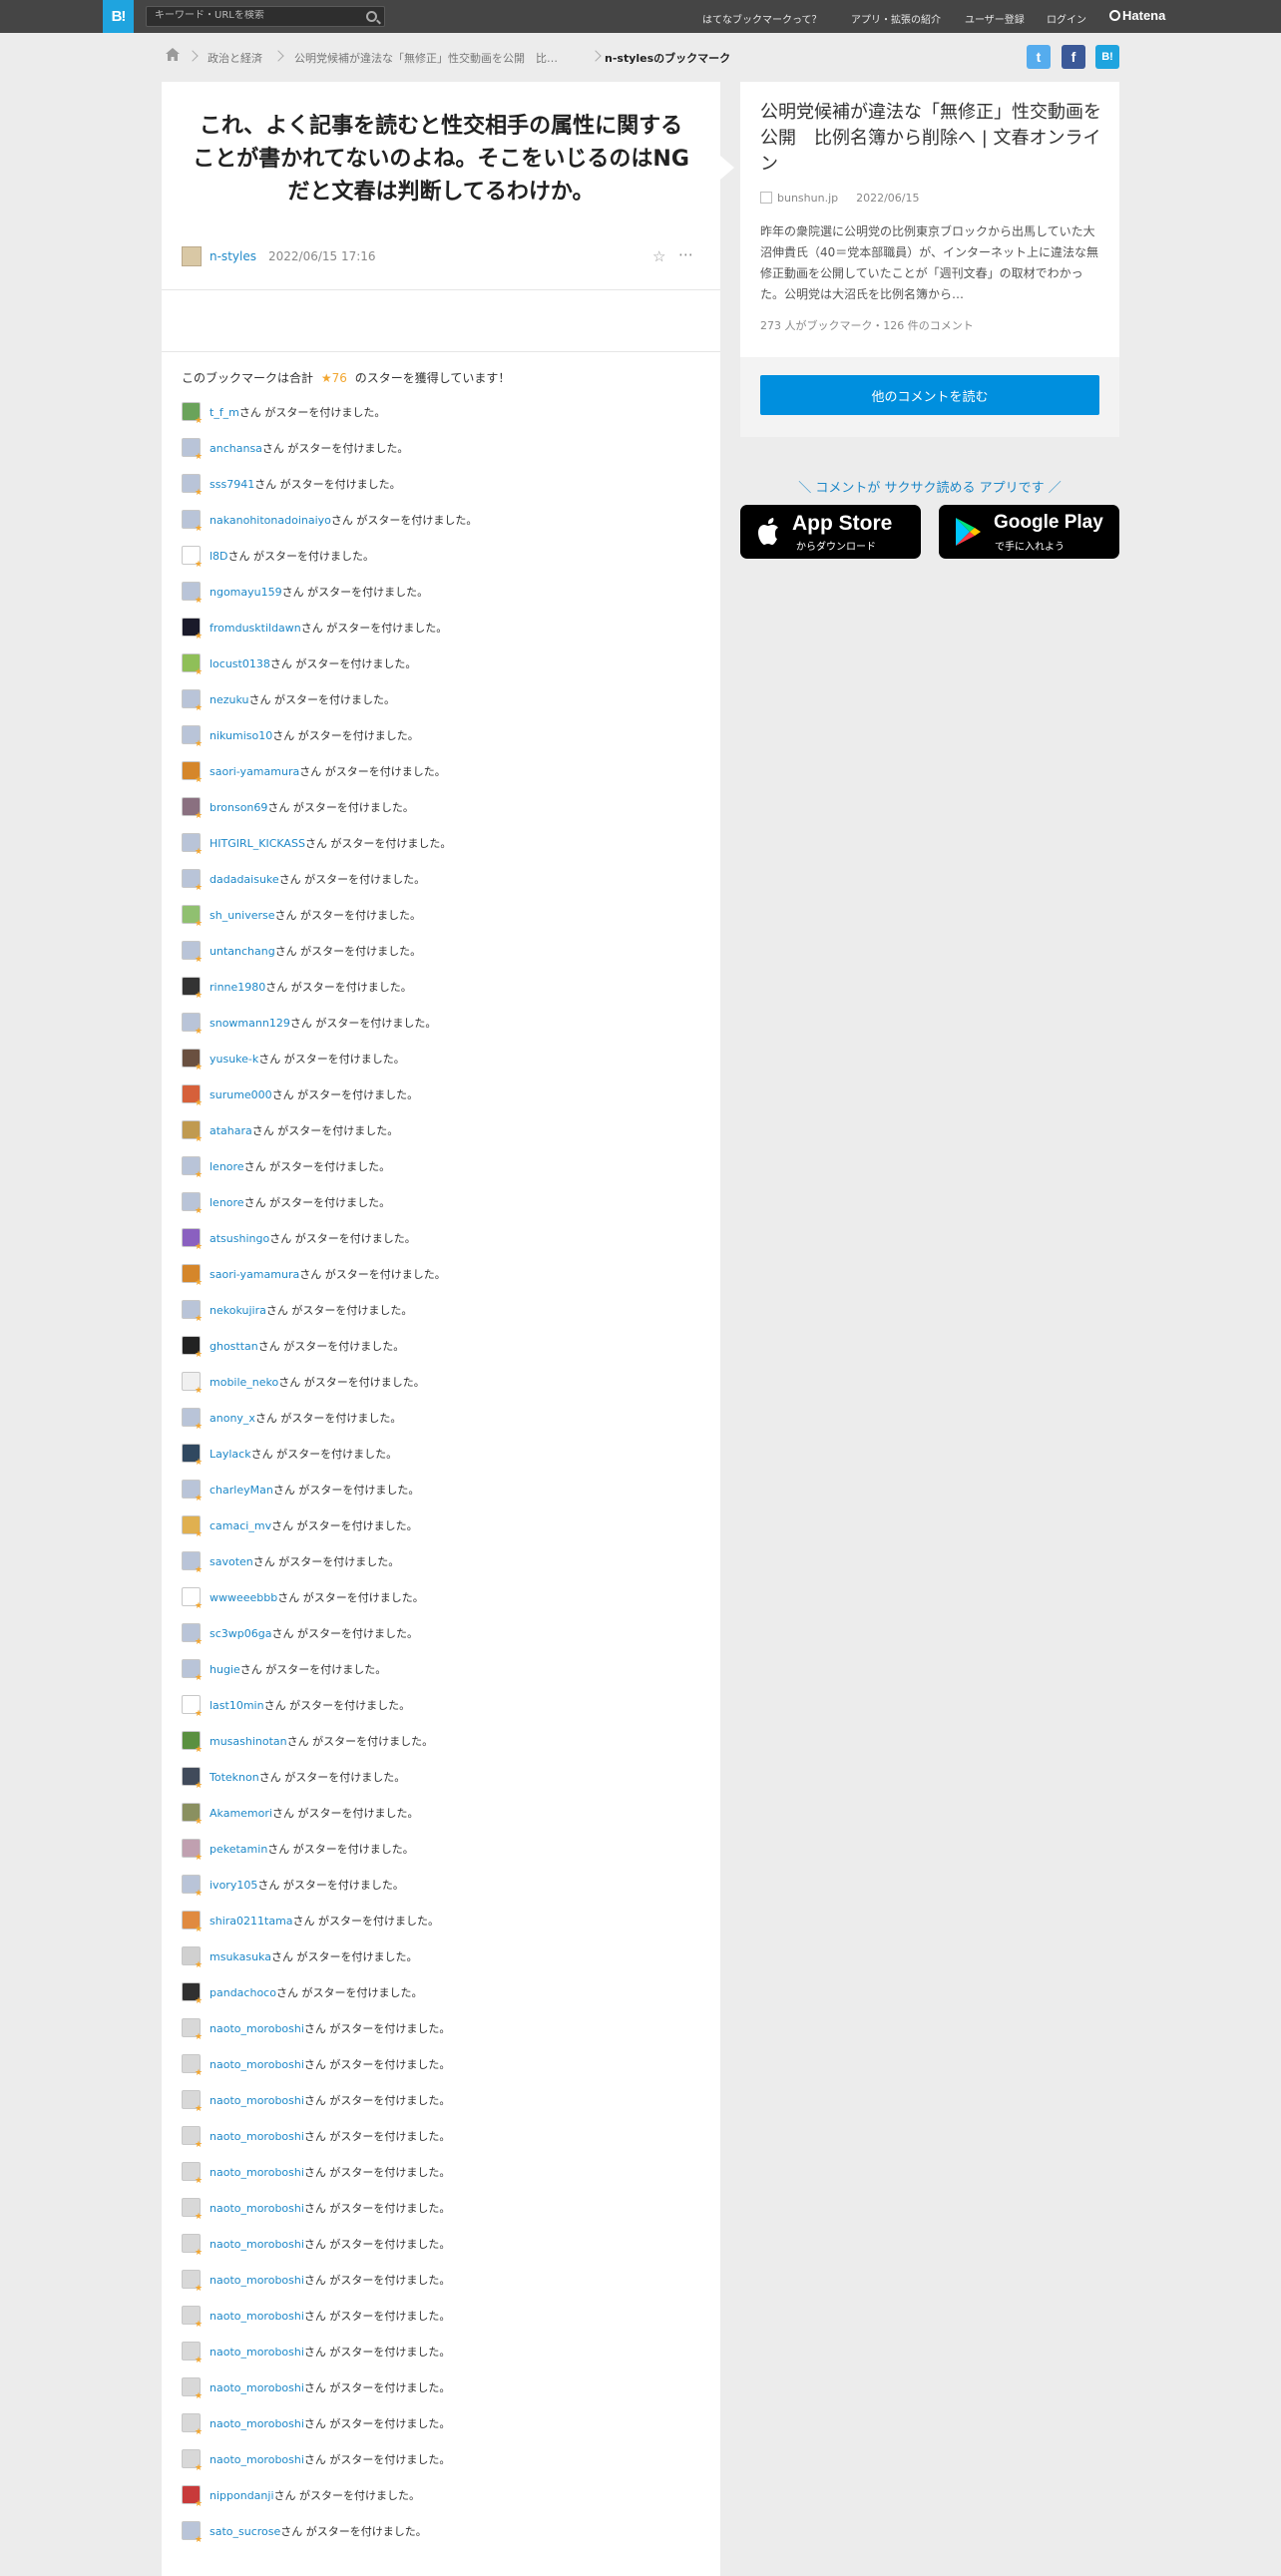  I want to click on star-user-link: l8D, so click(219, 556).